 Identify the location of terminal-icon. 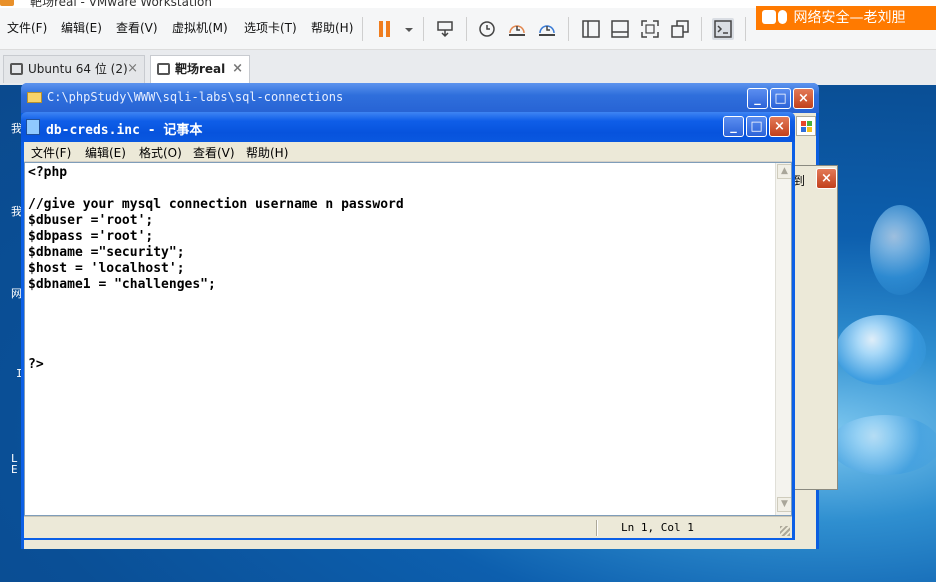
(723, 29).